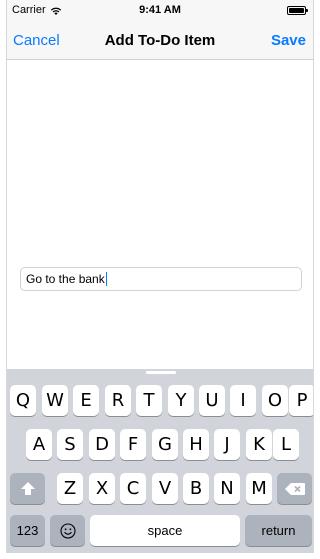 This screenshot has width=320, height=559. I want to click on key-k: K, so click(259, 444).